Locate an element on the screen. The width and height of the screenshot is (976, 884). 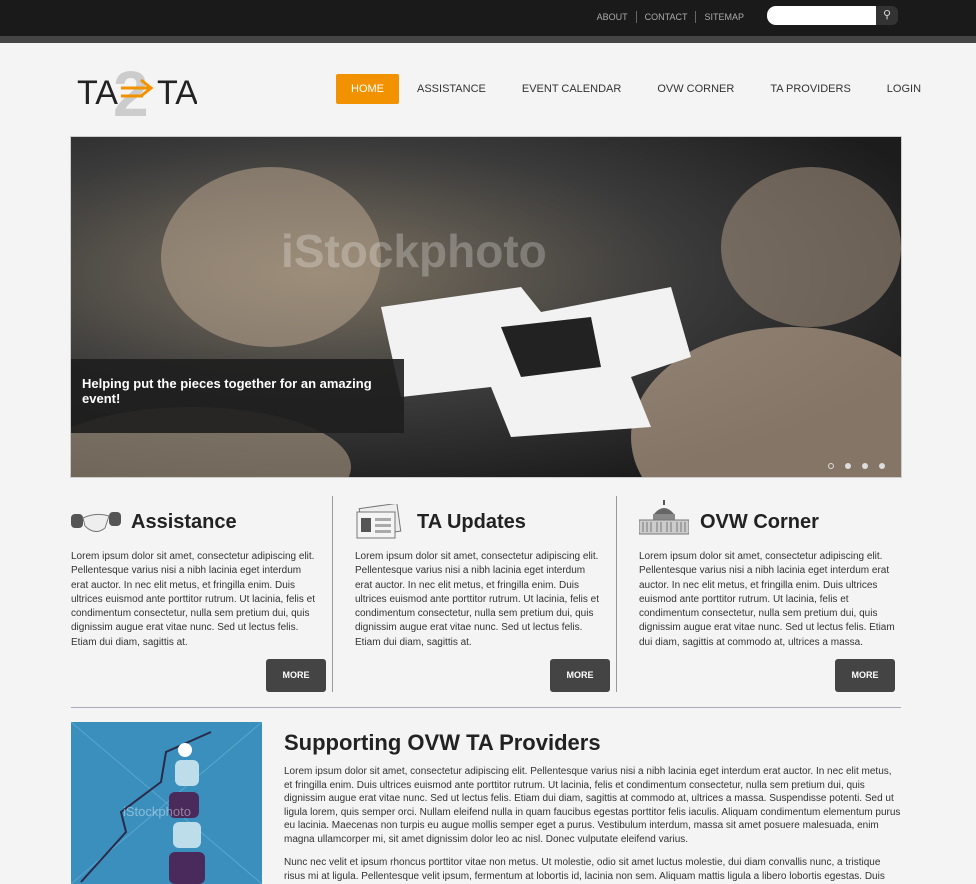
link-contact: CONTACT is located at coordinates (665, 17).